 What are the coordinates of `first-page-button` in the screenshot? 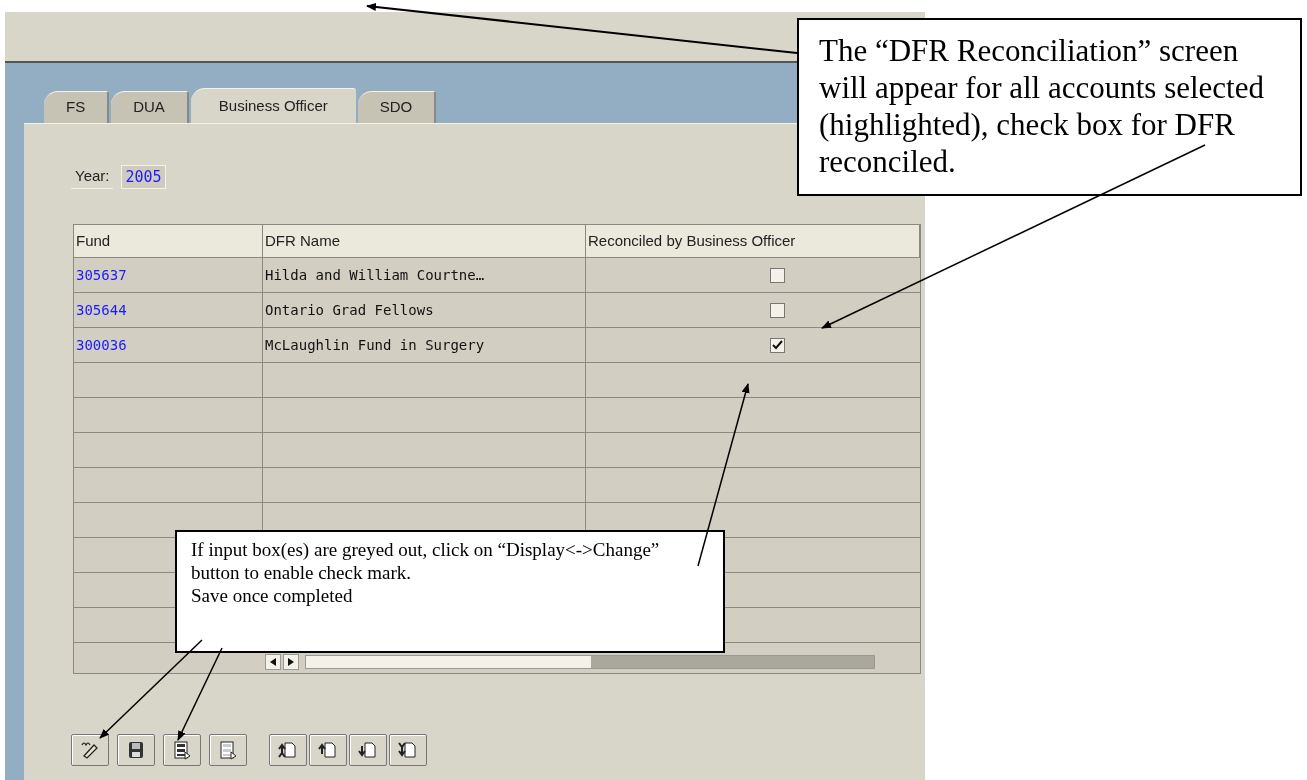 It's located at (288, 750).